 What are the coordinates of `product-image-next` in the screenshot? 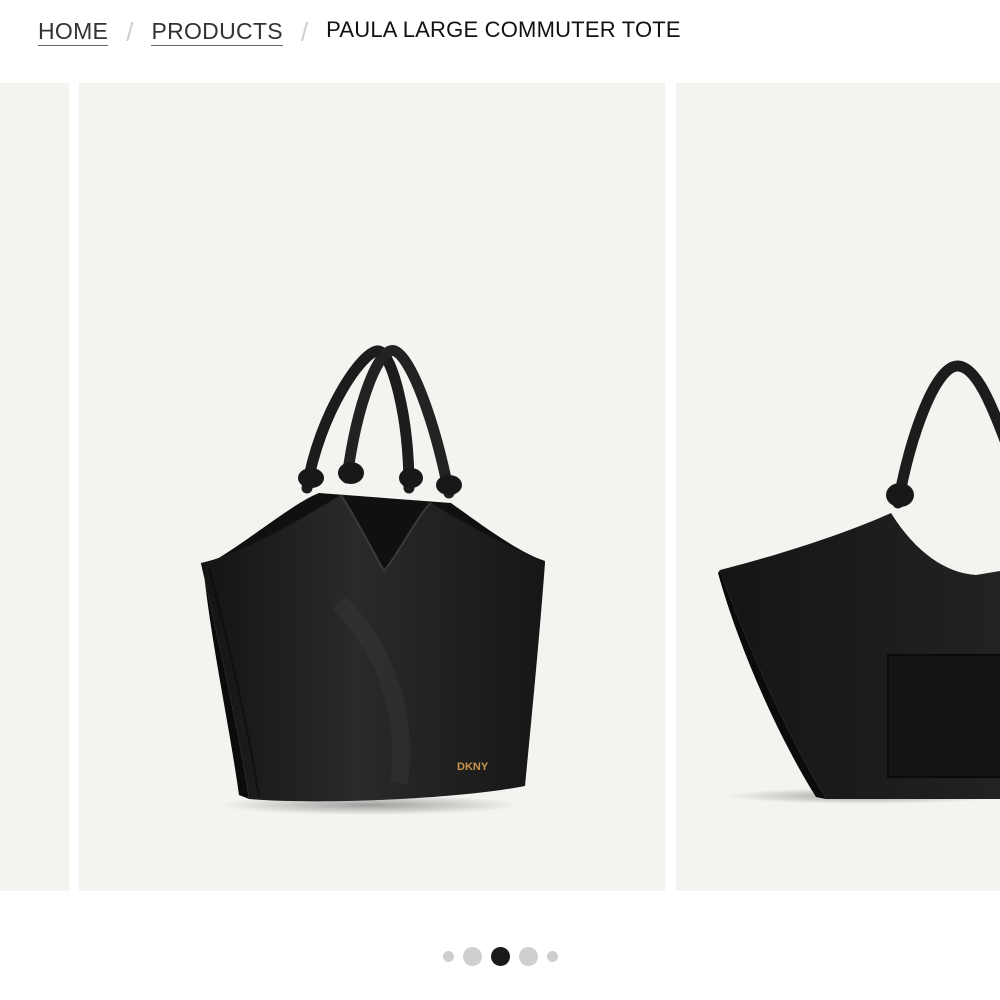 It's located at (859, 582).